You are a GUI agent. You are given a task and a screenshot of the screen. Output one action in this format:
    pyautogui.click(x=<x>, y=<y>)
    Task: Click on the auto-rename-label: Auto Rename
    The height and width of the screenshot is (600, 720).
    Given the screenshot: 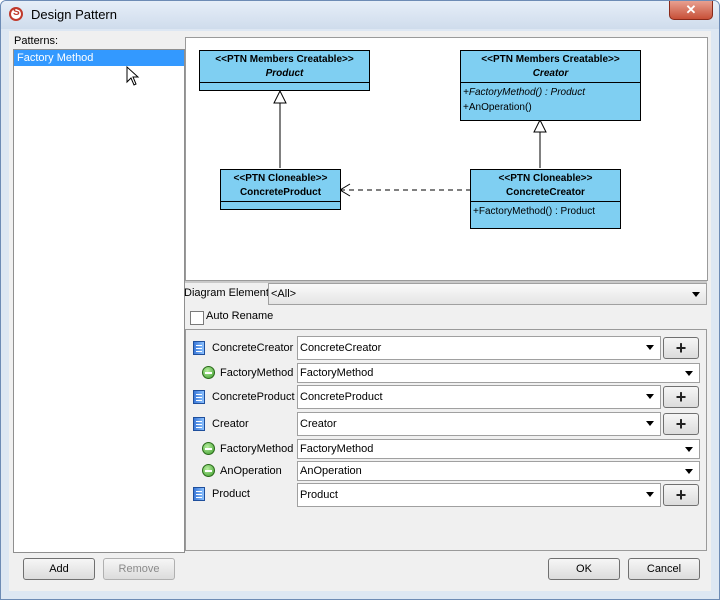 What is the action you would take?
    pyautogui.click(x=240, y=316)
    